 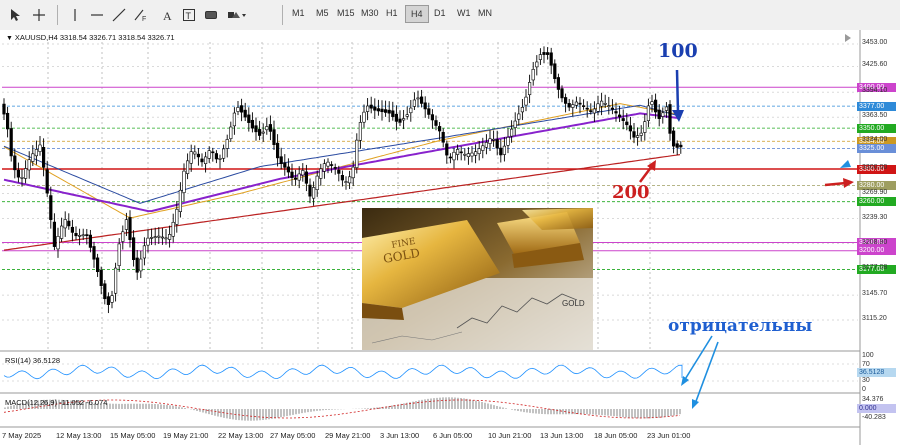 What do you see at coordinates (298, 13) in the screenshot?
I see `tf-m1: M1` at bounding box center [298, 13].